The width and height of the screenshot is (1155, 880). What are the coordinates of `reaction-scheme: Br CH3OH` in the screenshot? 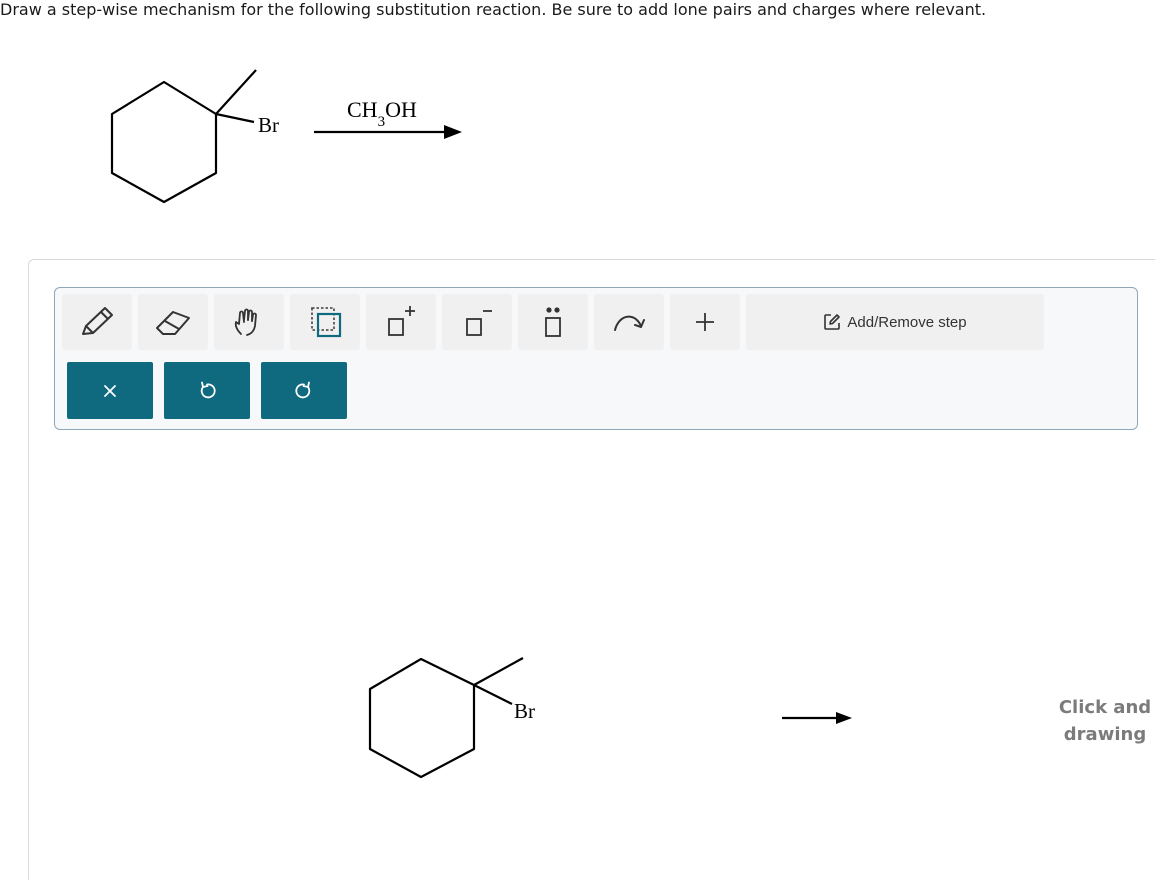 It's located at (286, 136).